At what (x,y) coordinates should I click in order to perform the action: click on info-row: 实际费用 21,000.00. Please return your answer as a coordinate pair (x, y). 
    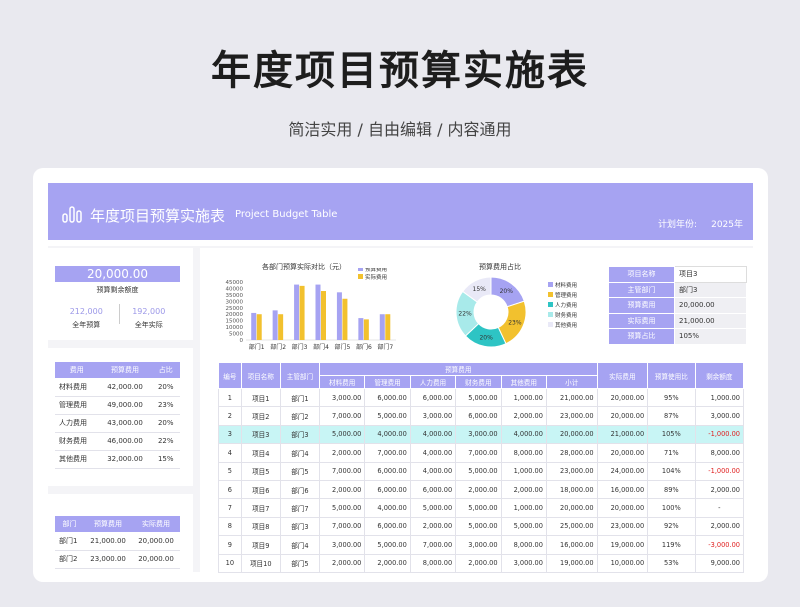
    Looking at the image, I should click on (677, 320).